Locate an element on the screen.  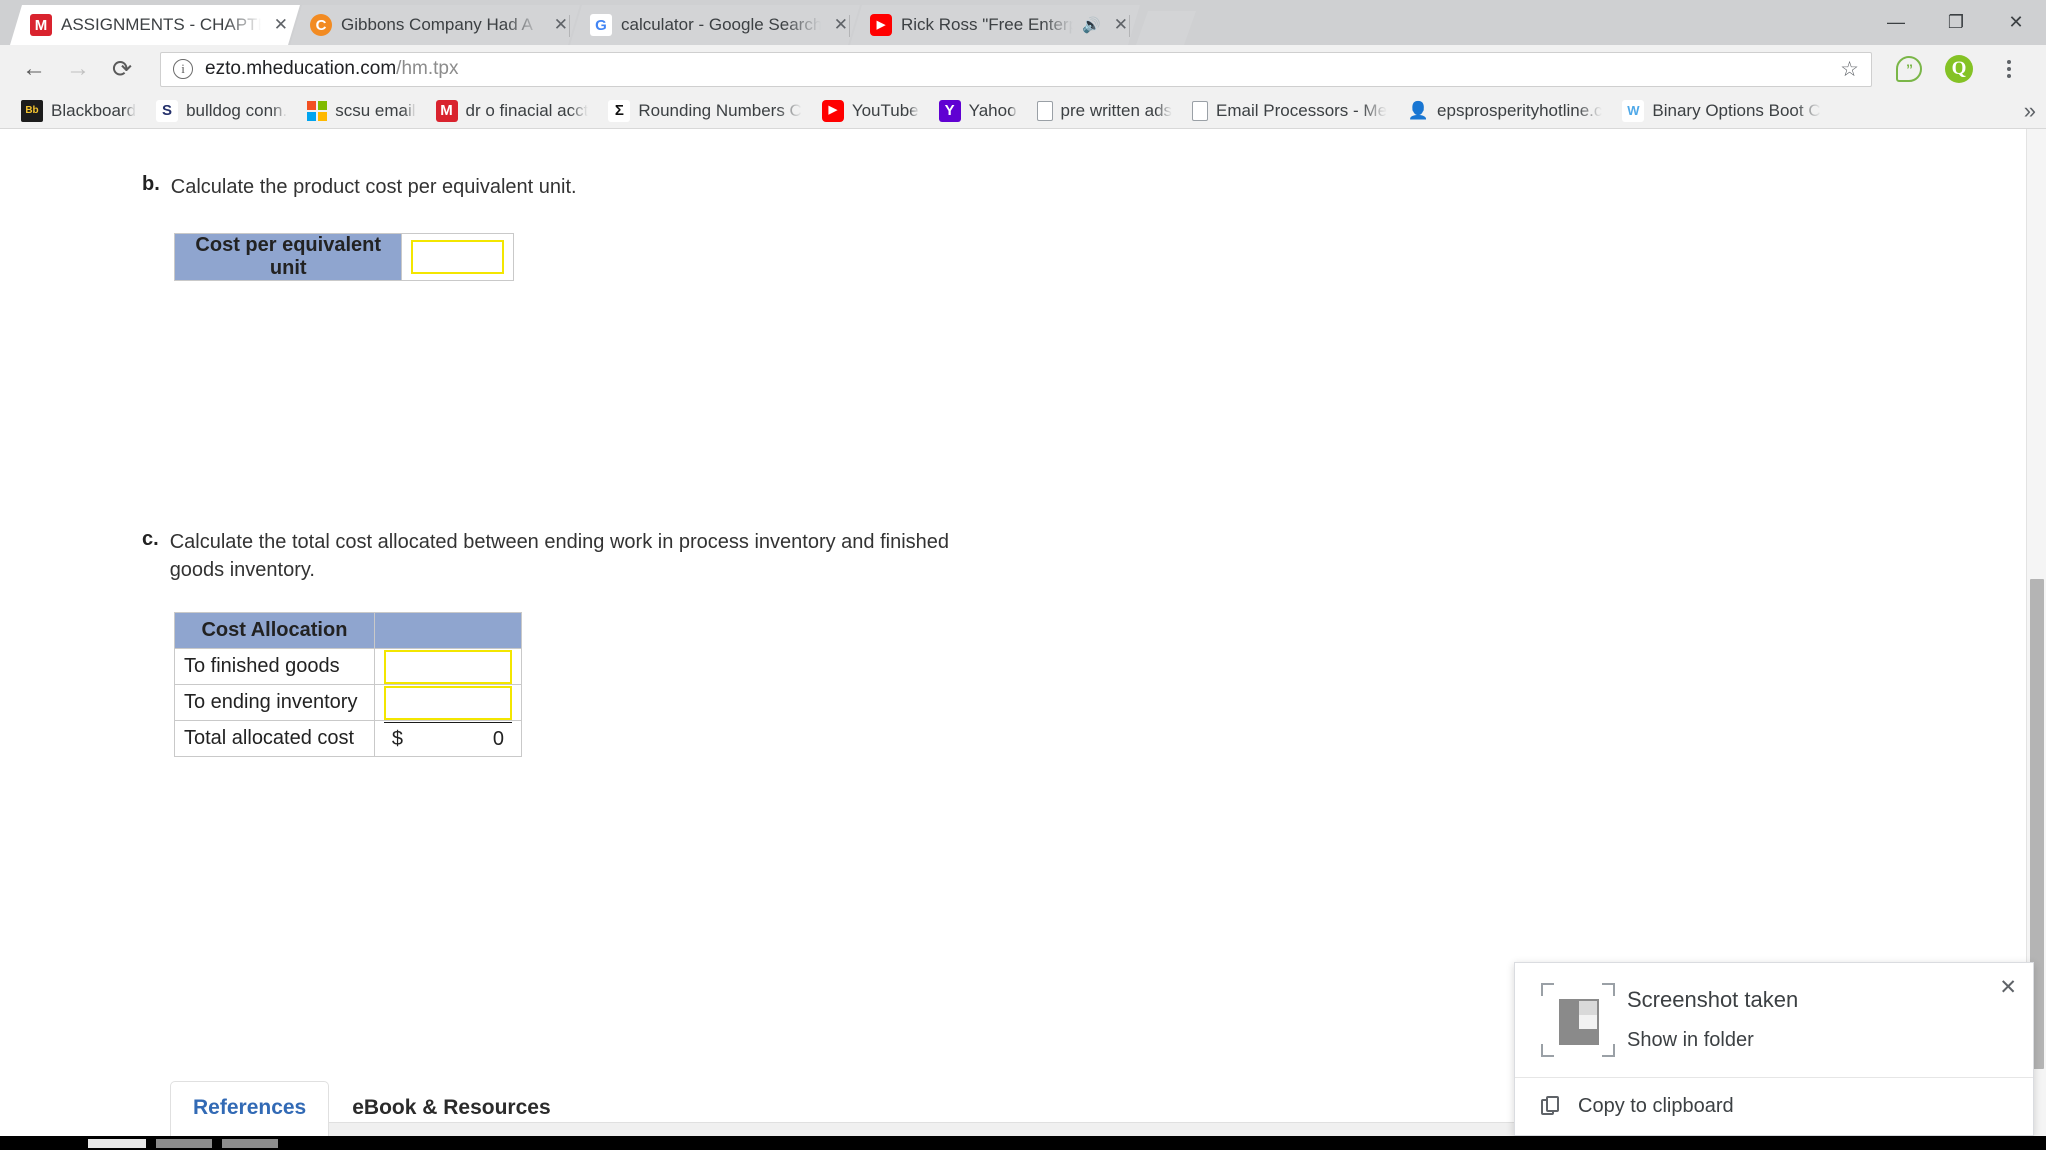
restore-window-button: ❐ is located at coordinates (1956, 22).